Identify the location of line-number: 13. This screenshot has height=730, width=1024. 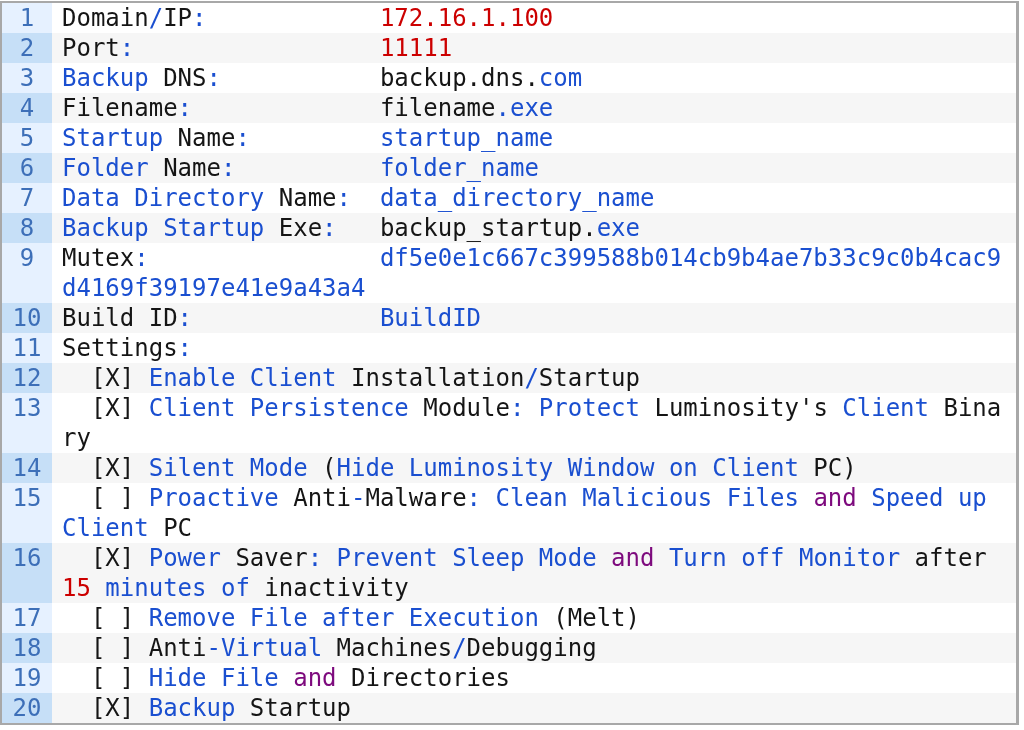
(27, 423).